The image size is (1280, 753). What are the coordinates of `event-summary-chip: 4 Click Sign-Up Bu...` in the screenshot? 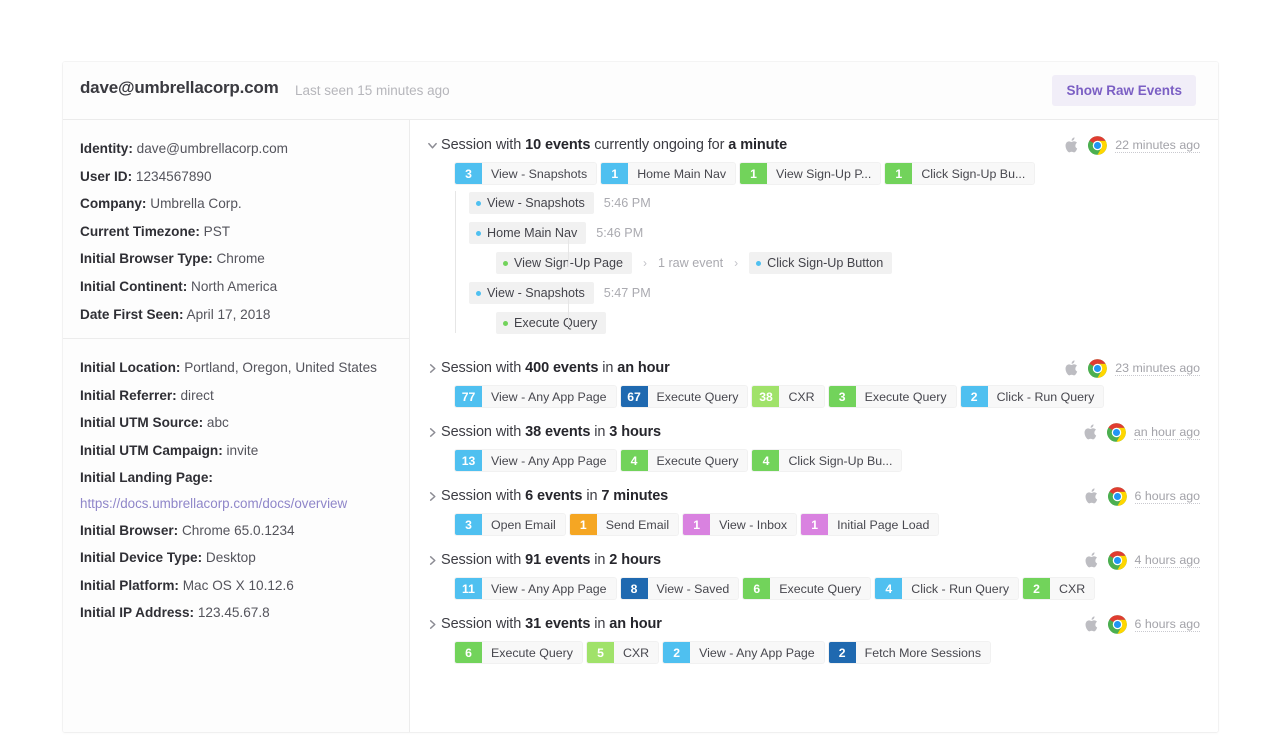 It's located at (827, 460).